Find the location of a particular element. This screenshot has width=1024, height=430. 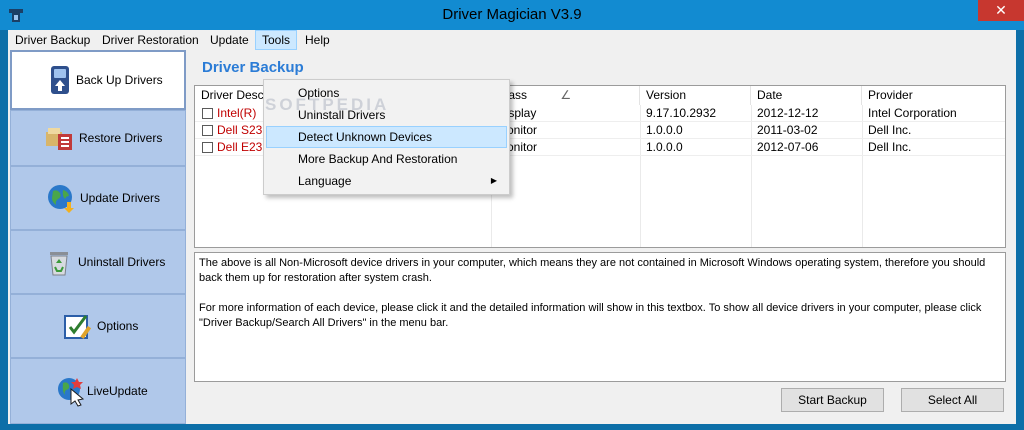

menu-item-language: Language ▶ is located at coordinates (386, 181).